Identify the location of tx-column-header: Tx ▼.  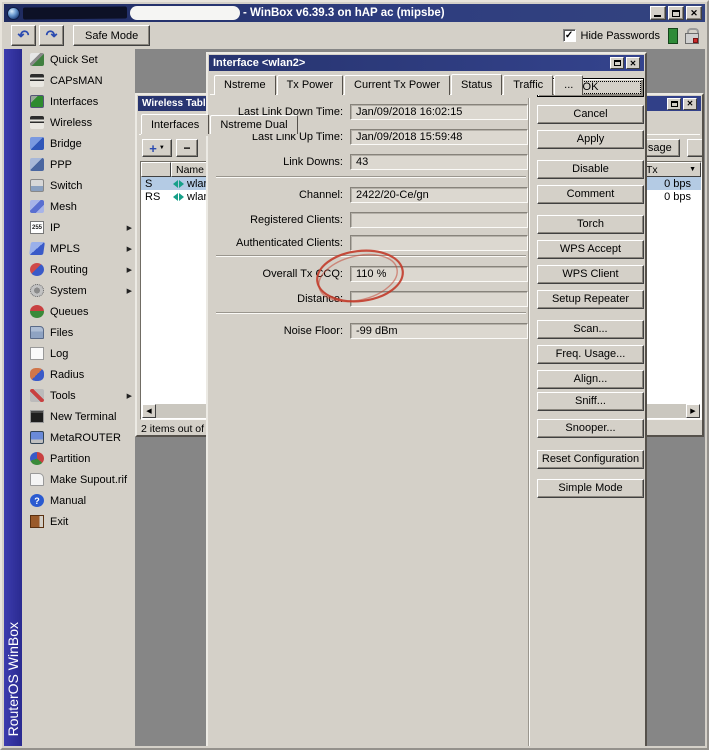
(671, 169).